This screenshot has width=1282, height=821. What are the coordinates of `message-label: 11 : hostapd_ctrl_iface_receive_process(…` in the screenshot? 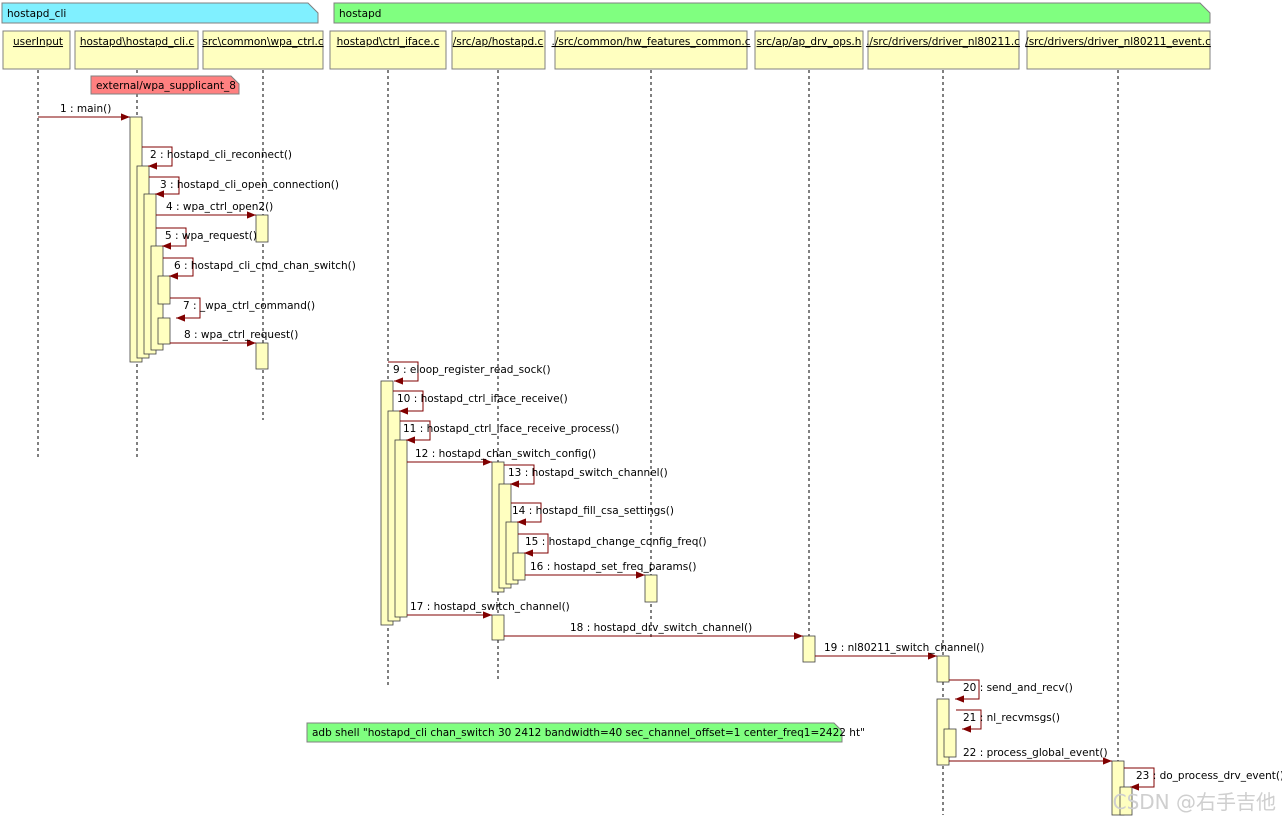 It's located at (511, 429).